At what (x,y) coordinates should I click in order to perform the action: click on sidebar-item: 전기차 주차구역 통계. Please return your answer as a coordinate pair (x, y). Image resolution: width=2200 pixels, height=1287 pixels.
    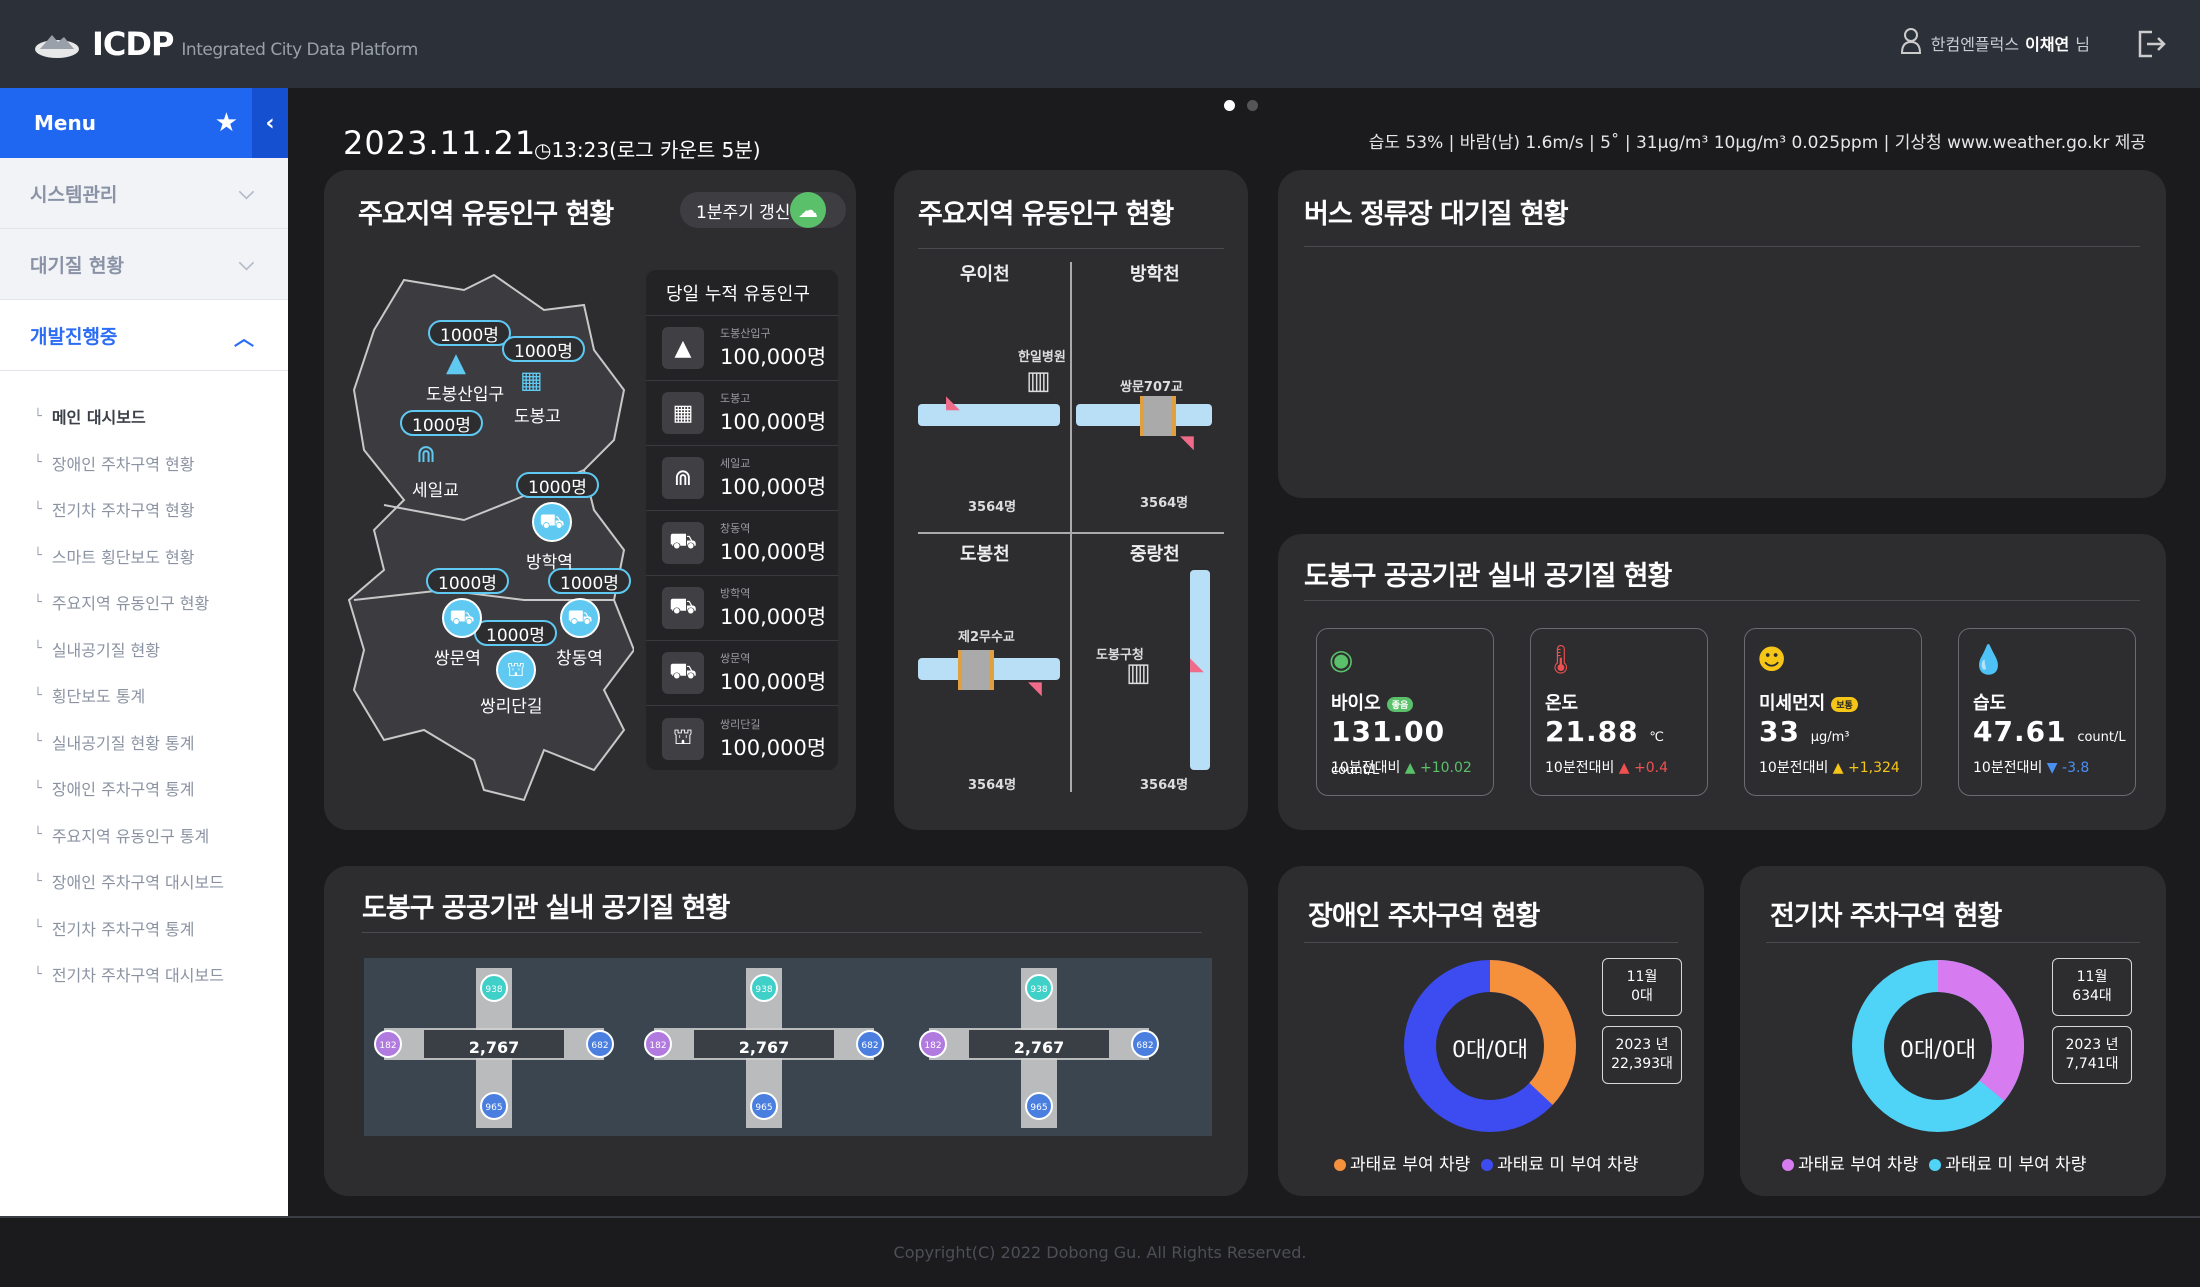
    Looking at the image, I should click on (144, 928).